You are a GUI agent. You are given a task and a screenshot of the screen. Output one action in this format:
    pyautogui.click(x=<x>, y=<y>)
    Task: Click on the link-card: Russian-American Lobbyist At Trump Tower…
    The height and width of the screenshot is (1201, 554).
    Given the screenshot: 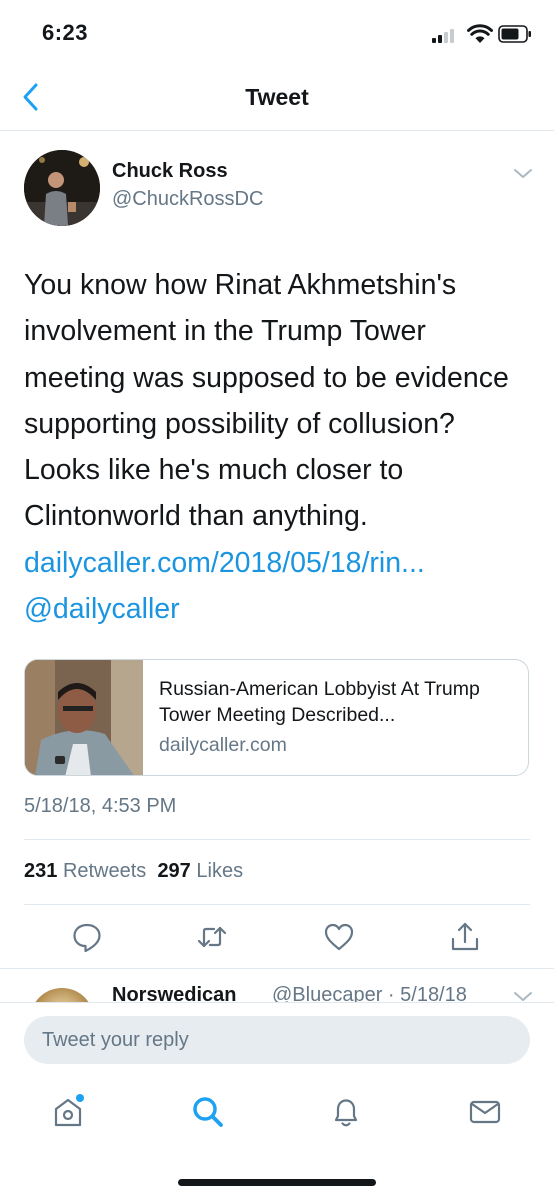 What is the action you would take?
    pyautogui.click(x=276, y=717)
    